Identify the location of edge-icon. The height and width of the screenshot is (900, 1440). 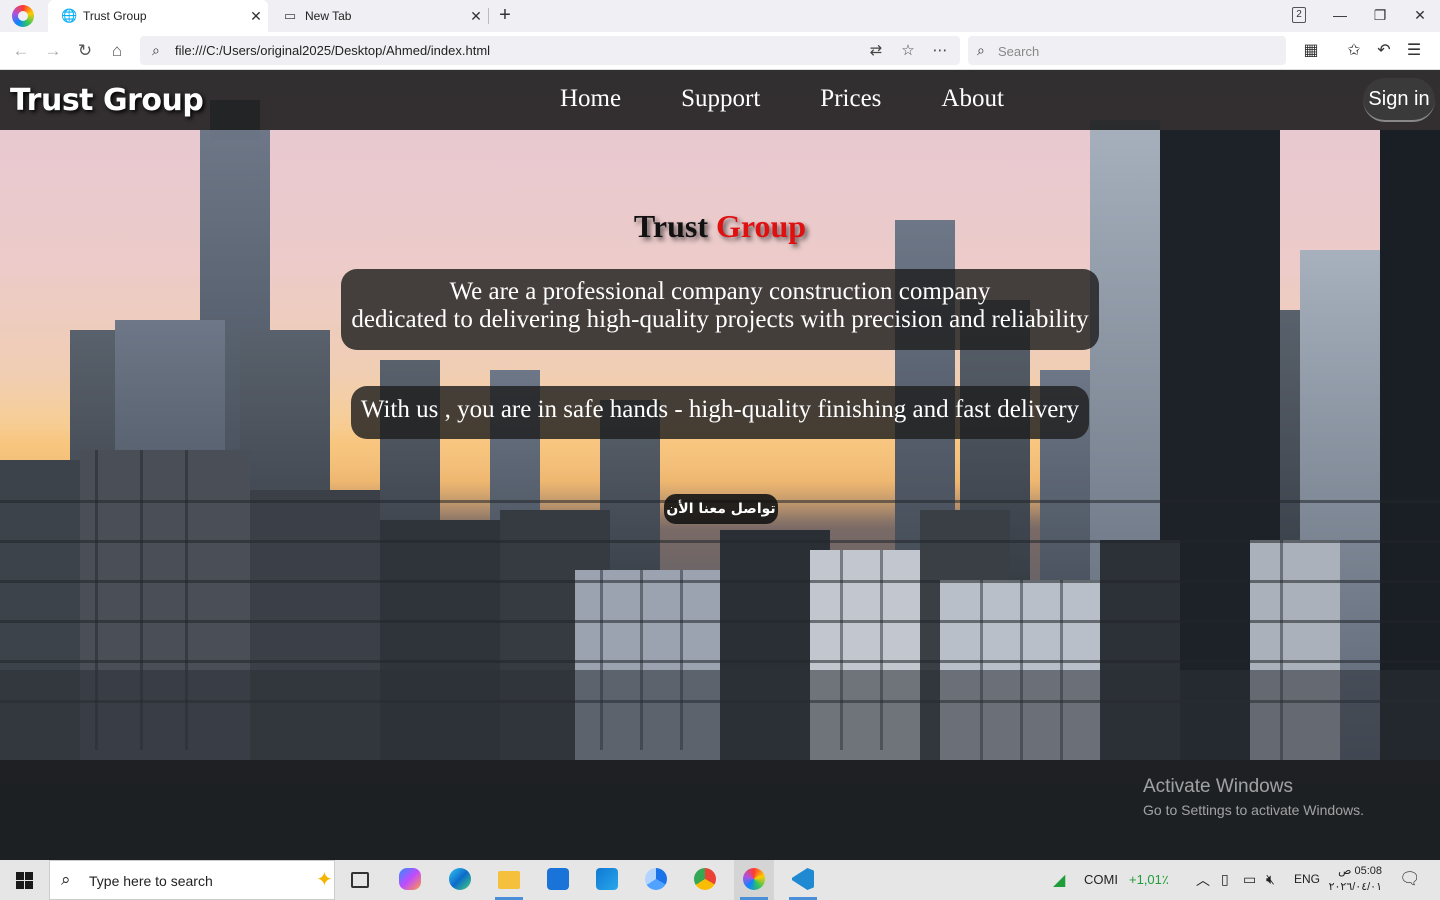
(460, 879).